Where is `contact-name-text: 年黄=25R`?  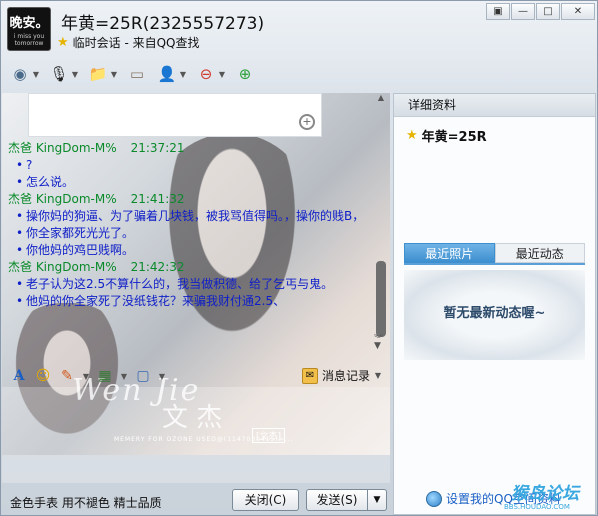 contact-name-text: 年黄=25R is located at coordinates (454, 137).